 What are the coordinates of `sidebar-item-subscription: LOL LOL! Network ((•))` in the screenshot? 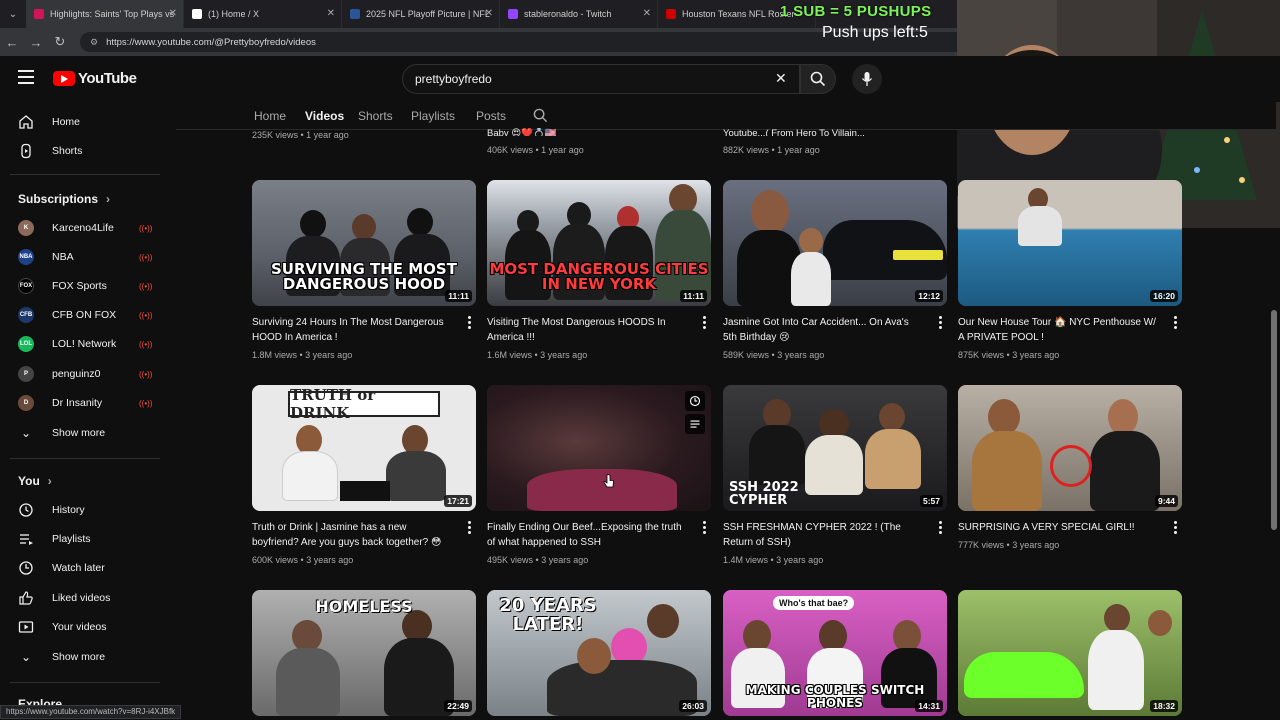 It's located at (85, 344).